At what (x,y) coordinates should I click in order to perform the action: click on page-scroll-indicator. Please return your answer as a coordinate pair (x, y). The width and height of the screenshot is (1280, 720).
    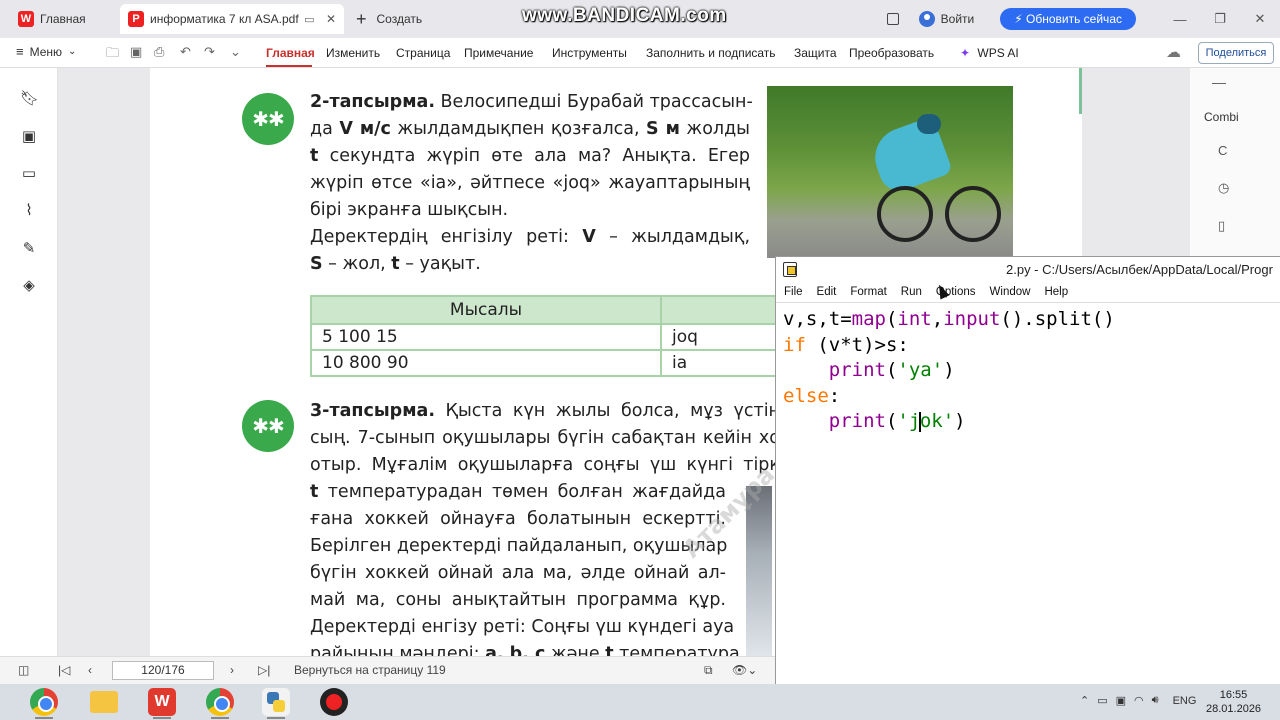
    Looking at the image, I should click on (1080, 91).